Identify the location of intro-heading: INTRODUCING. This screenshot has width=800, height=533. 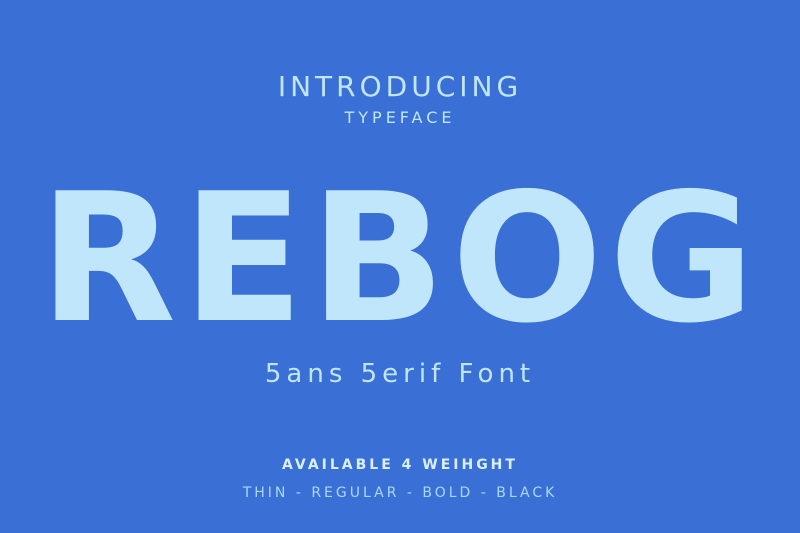
(400, 86).